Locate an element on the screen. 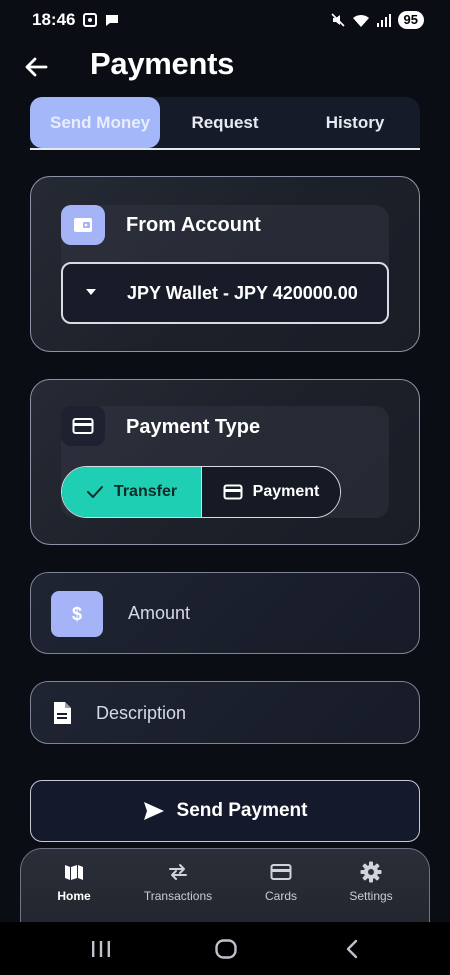 Image resolution: width=450 pixels, height=975 pixels. dollar-icon: $ is located at coordinates (77, 614).